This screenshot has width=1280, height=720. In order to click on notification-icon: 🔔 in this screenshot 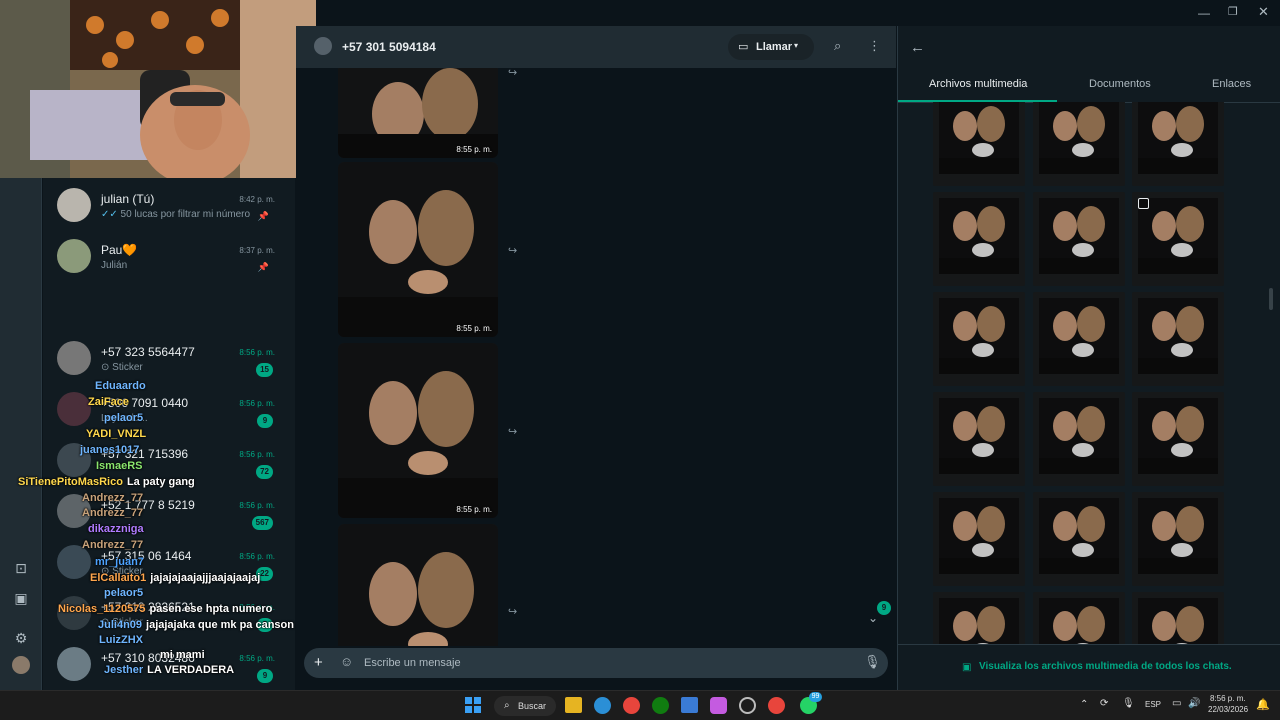, I will do `click(1263, 704)`.